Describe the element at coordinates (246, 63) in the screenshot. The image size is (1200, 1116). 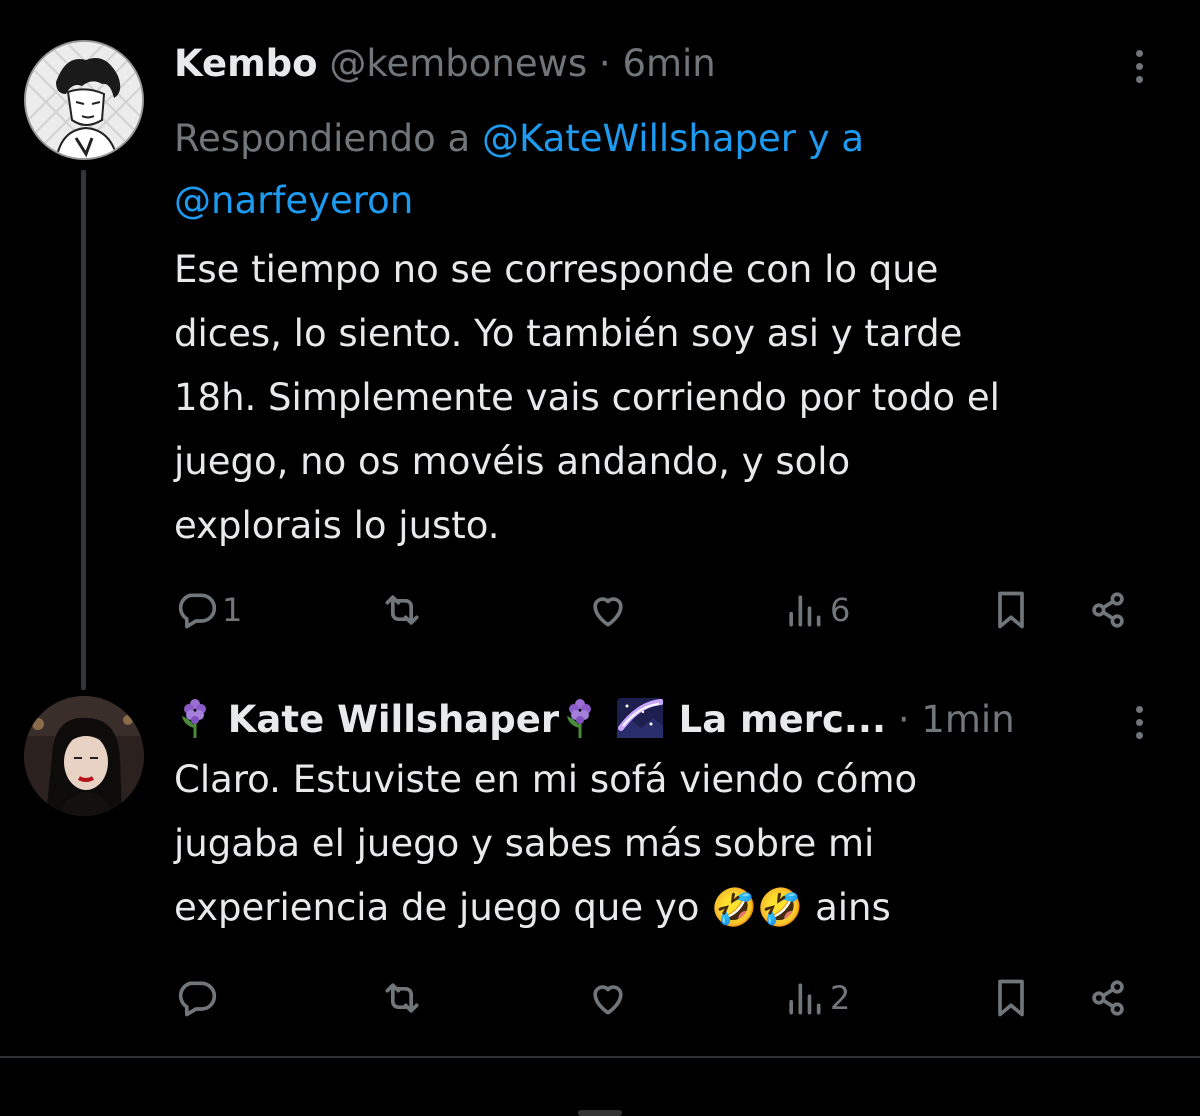
I see `display-name: Kembo` at that location.